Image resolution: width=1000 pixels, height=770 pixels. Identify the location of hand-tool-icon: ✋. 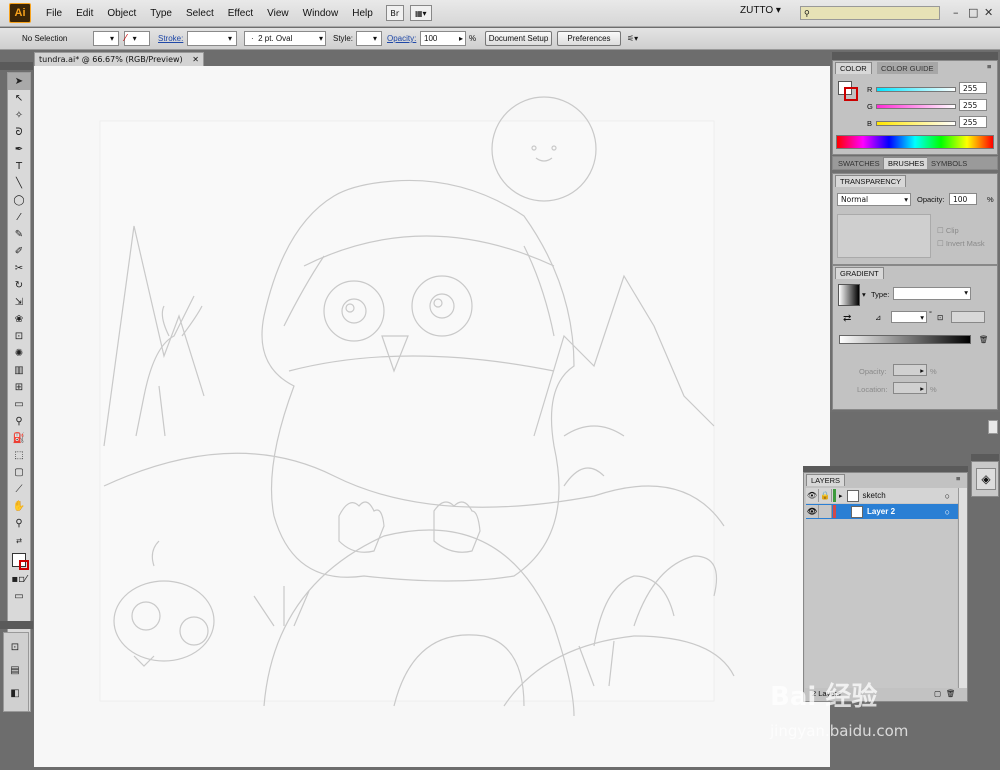
(19, 506).